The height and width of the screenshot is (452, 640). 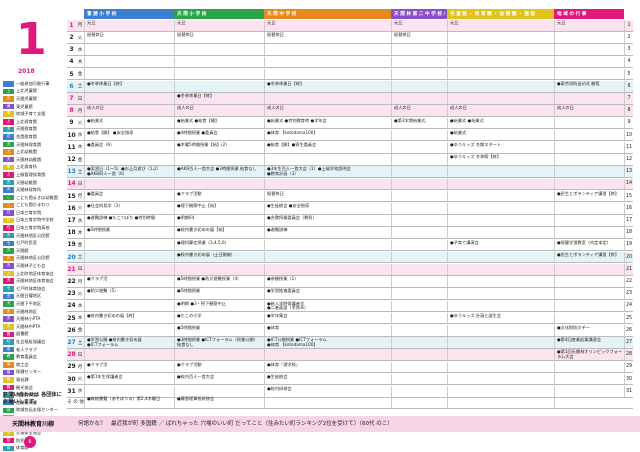 I want to click on weekday-label: 金, so click(x=80, y=160).